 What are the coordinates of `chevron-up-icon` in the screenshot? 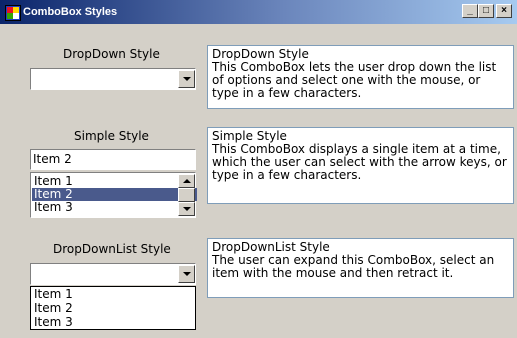 It's located at (187, 181).